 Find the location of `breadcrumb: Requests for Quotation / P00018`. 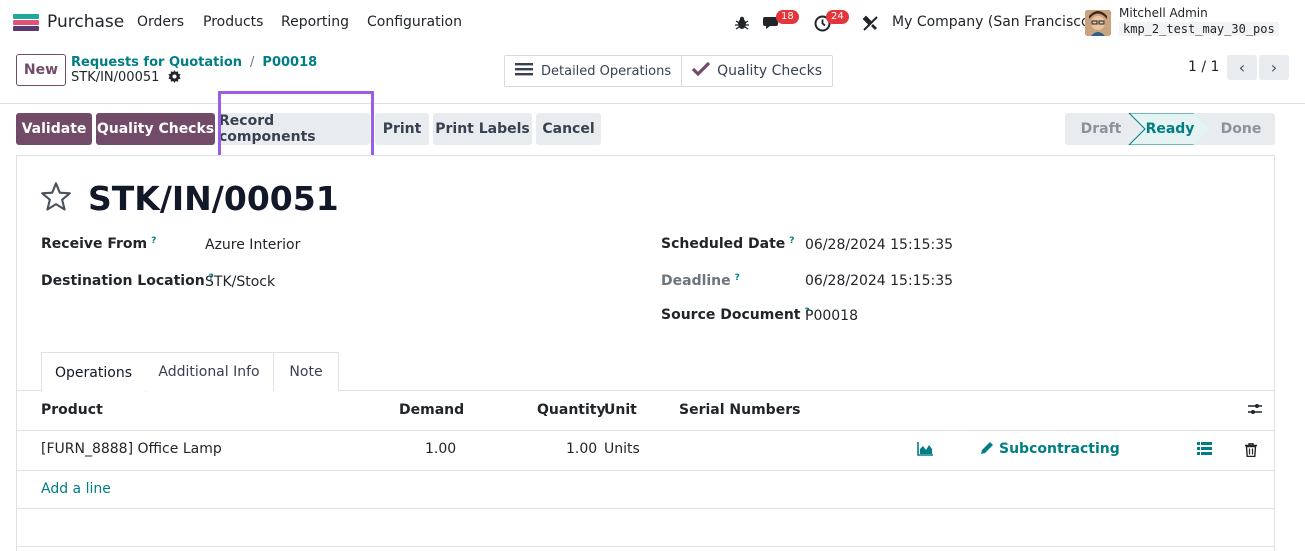

breadcrumb: Requests for Quotation / P00018 is located at coordinates (194, 62).